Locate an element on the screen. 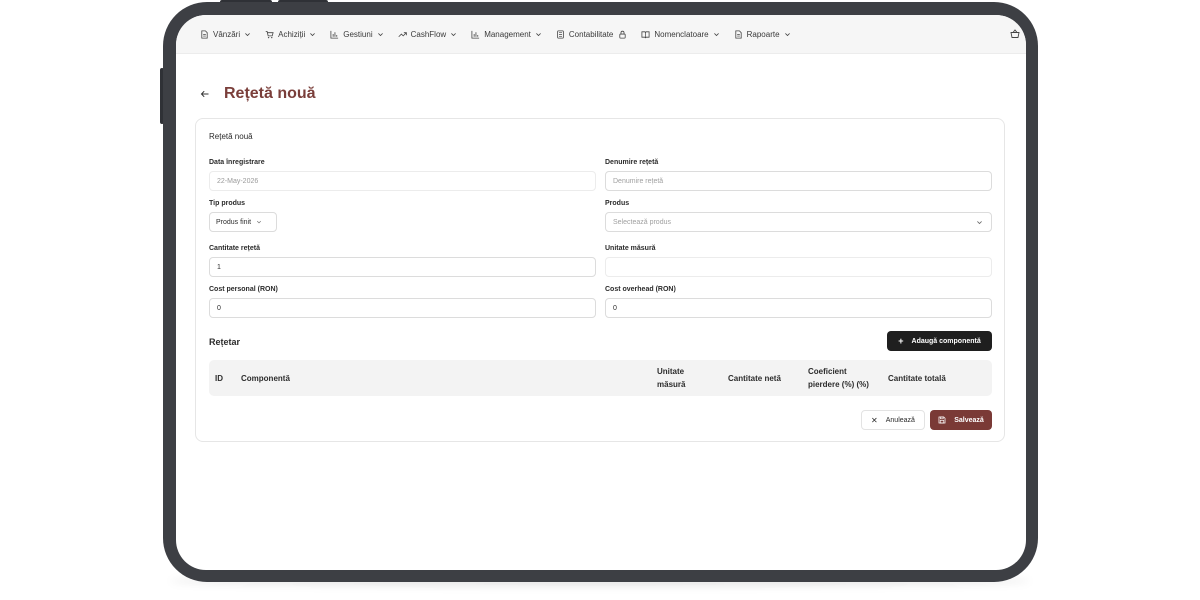 The width and height of the screenshot is (1200, 600). page-header: Rețetă nouă is located at coordinates (258, 94).